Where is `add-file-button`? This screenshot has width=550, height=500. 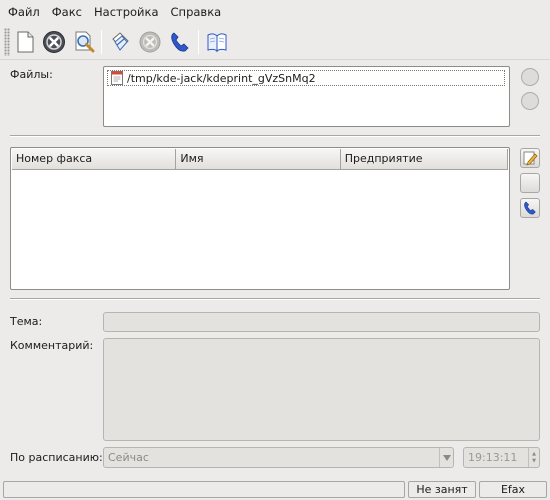
add-file-button is located at coordinates (530, 77).